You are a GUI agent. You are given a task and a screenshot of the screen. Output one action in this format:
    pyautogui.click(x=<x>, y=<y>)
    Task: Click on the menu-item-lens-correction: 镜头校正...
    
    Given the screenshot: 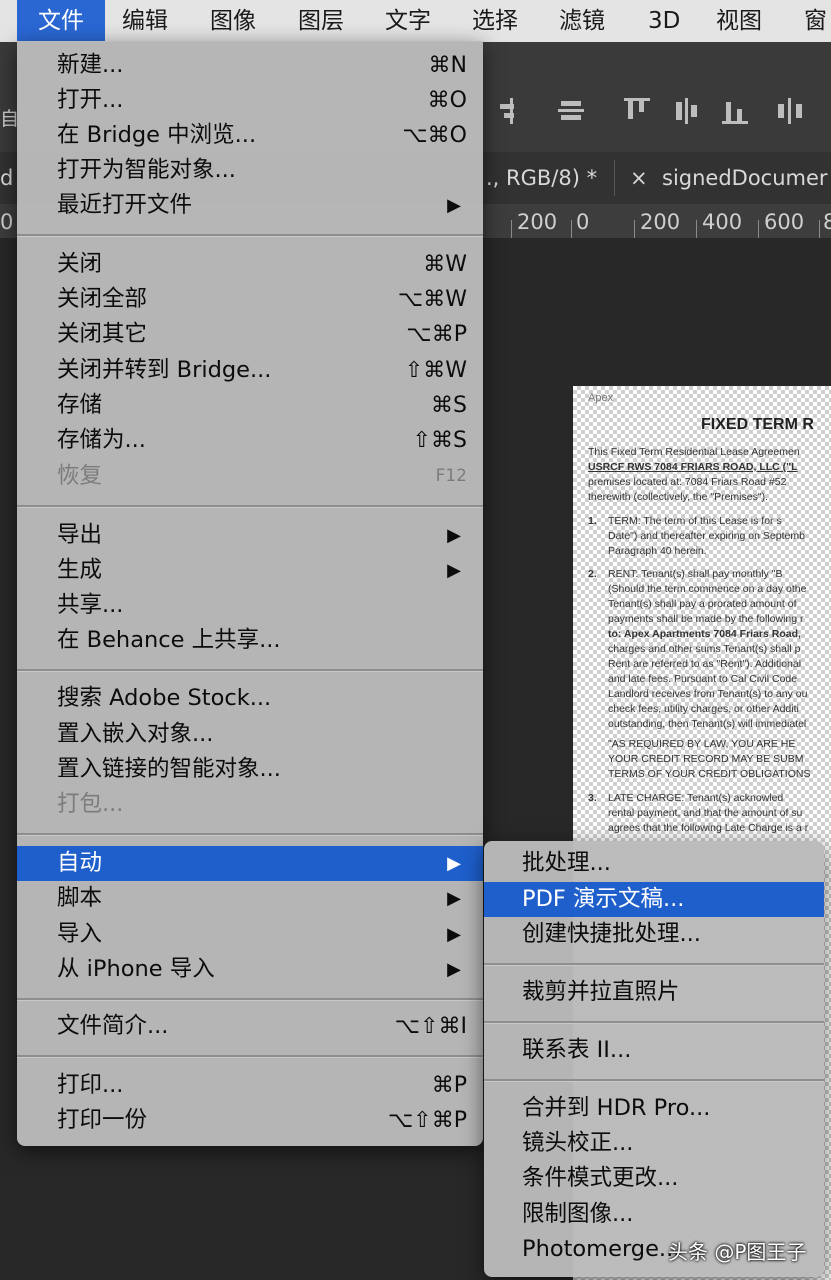 What is the action you would take?
    pyautogui.click(x=654, y=1143)
    